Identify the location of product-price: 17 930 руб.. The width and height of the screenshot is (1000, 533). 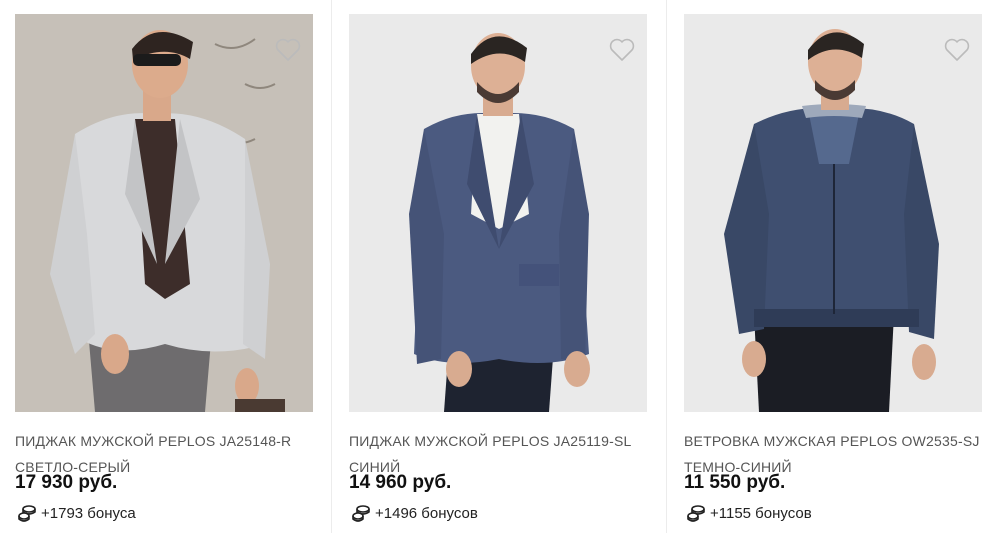
(66, 482).